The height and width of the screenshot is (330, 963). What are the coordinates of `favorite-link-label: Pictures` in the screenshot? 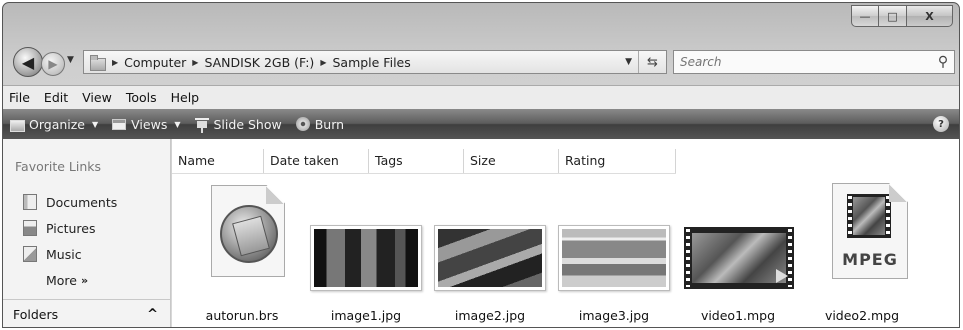 It's located at (71, 228).